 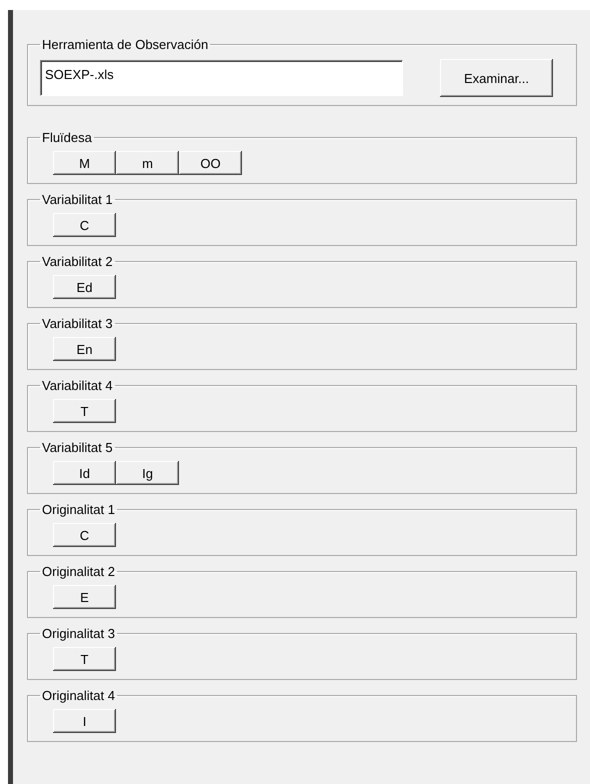 I want to click on group-title: Originalitat 1, so click(x=78, y=509).